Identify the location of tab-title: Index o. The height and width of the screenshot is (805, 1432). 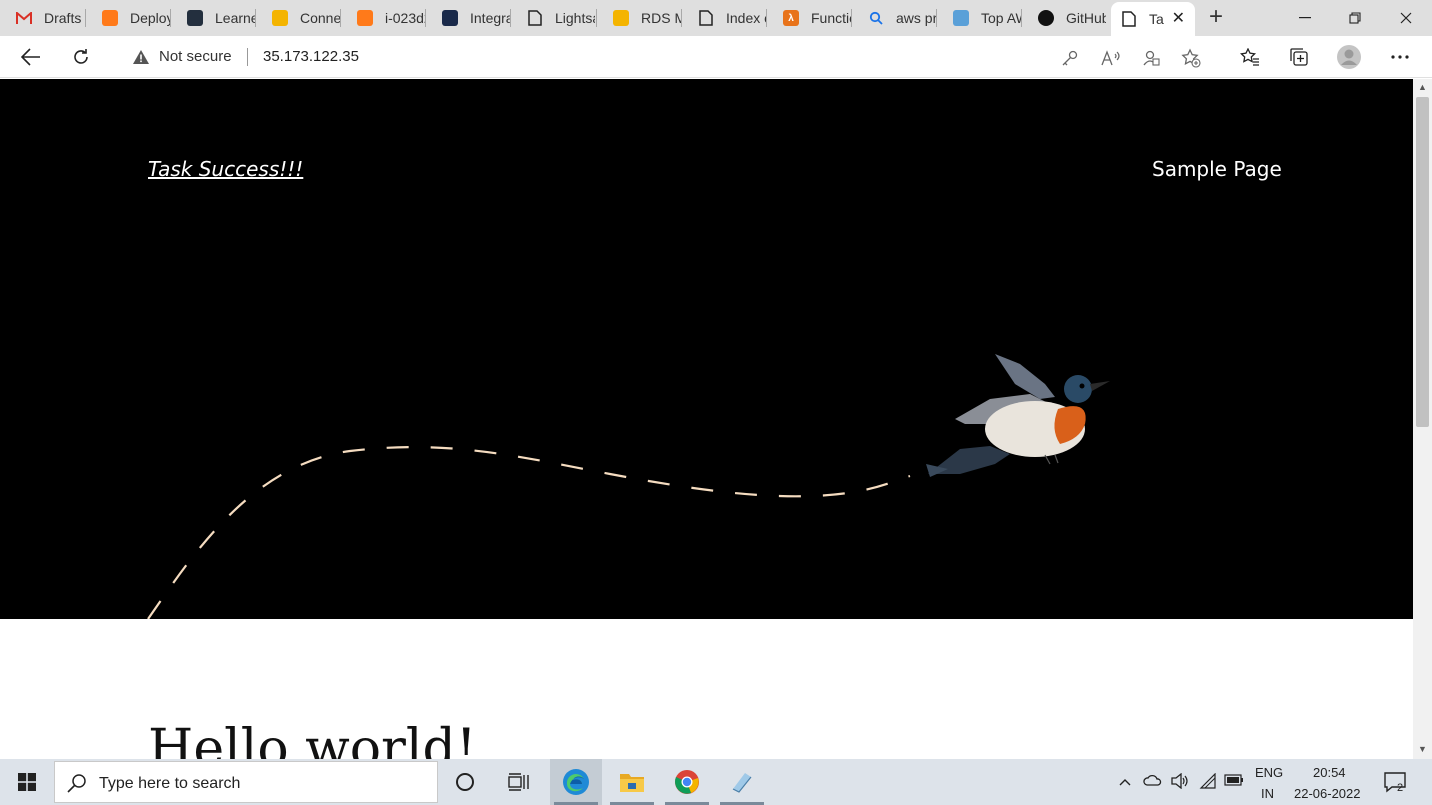
(746, 18).